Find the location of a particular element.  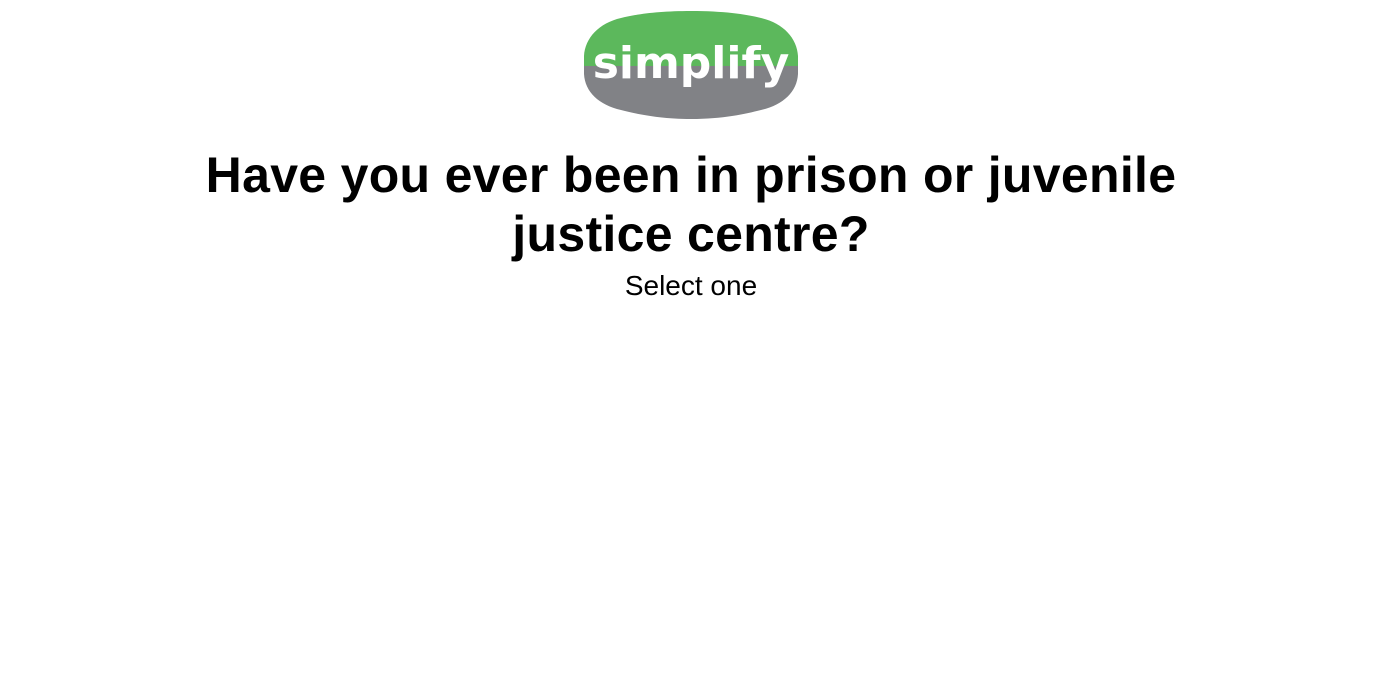

select-instruction: Select one is located at coordinates (691, 285).